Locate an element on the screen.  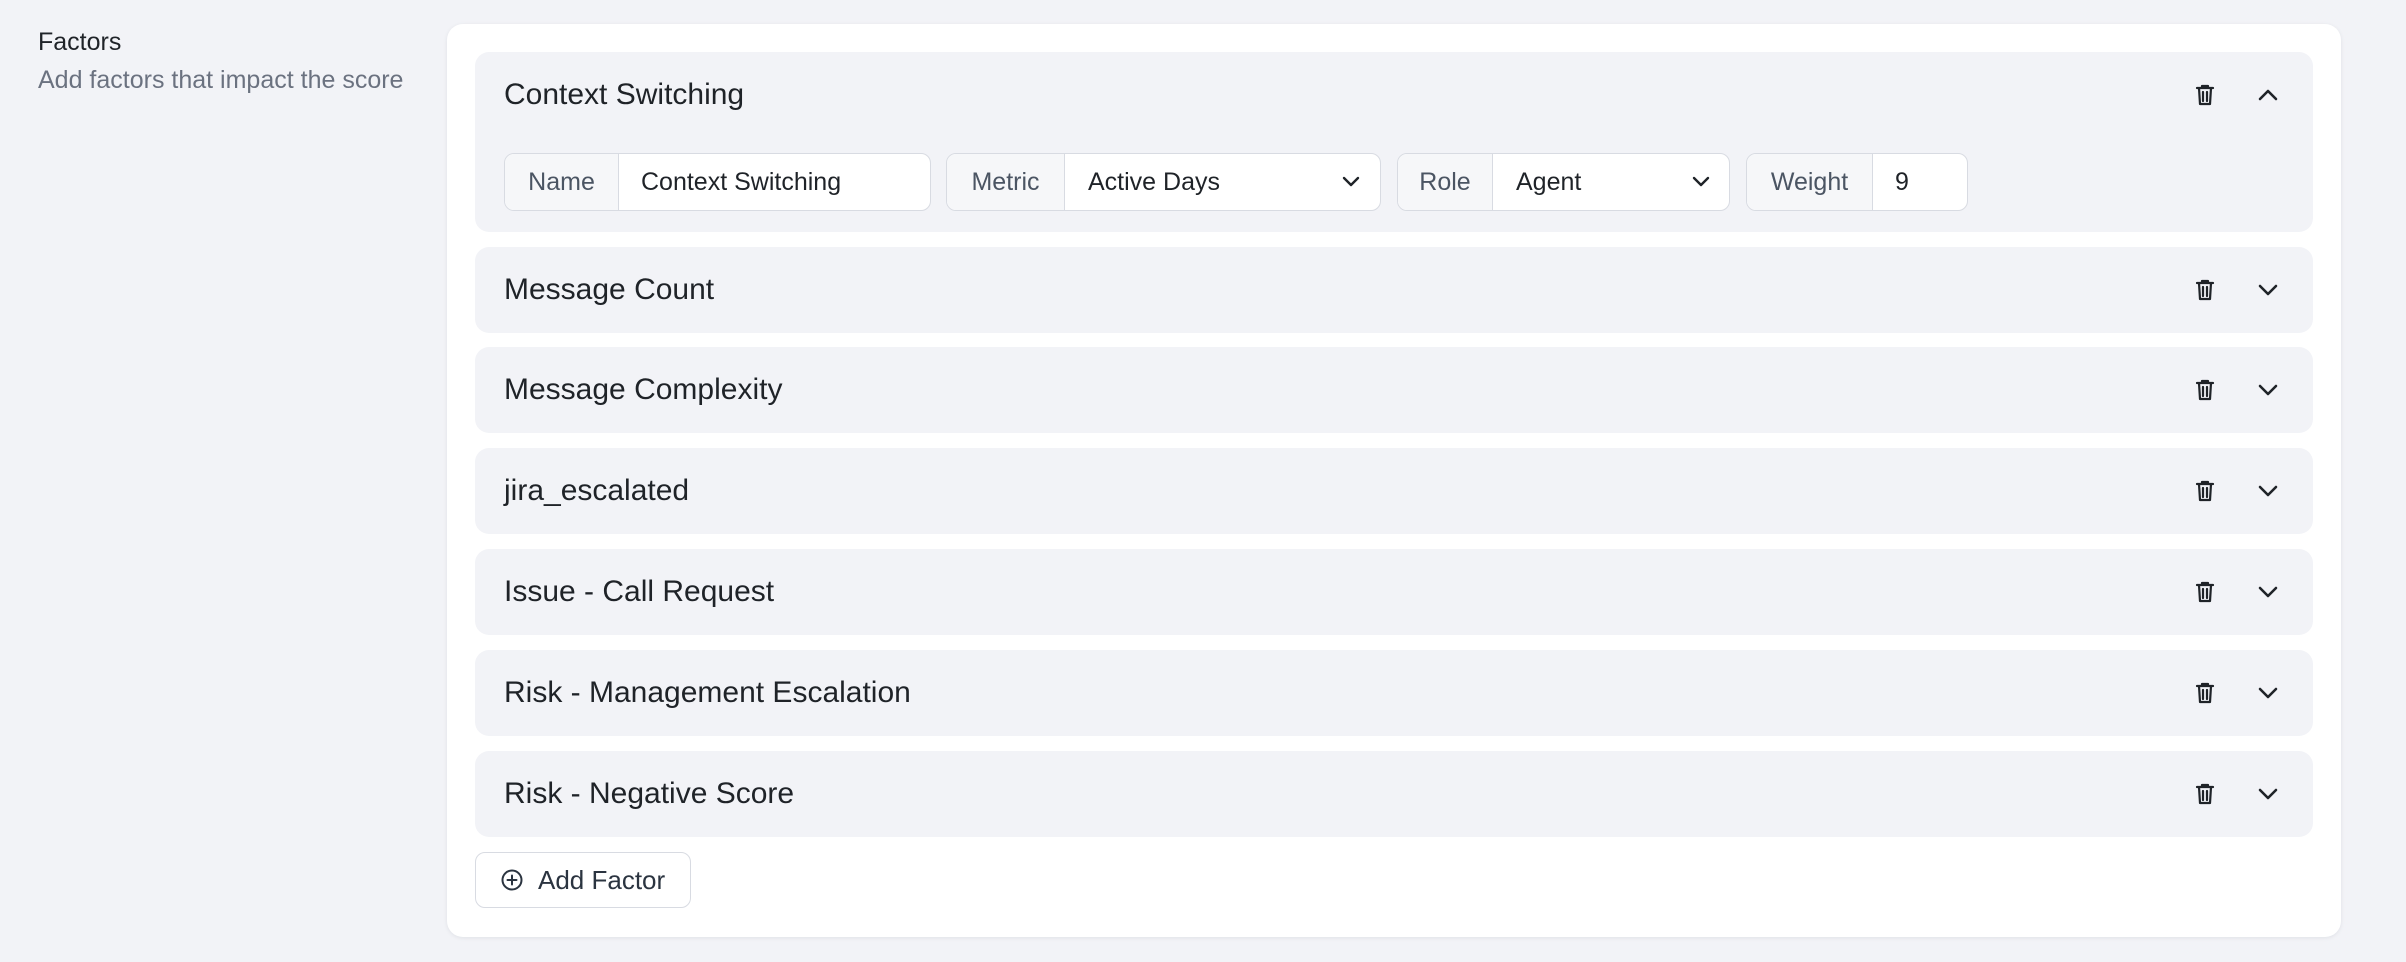
factor-item-risk-management-escalation: Risk - Management Escalation is located at coordinates (1394, 693).